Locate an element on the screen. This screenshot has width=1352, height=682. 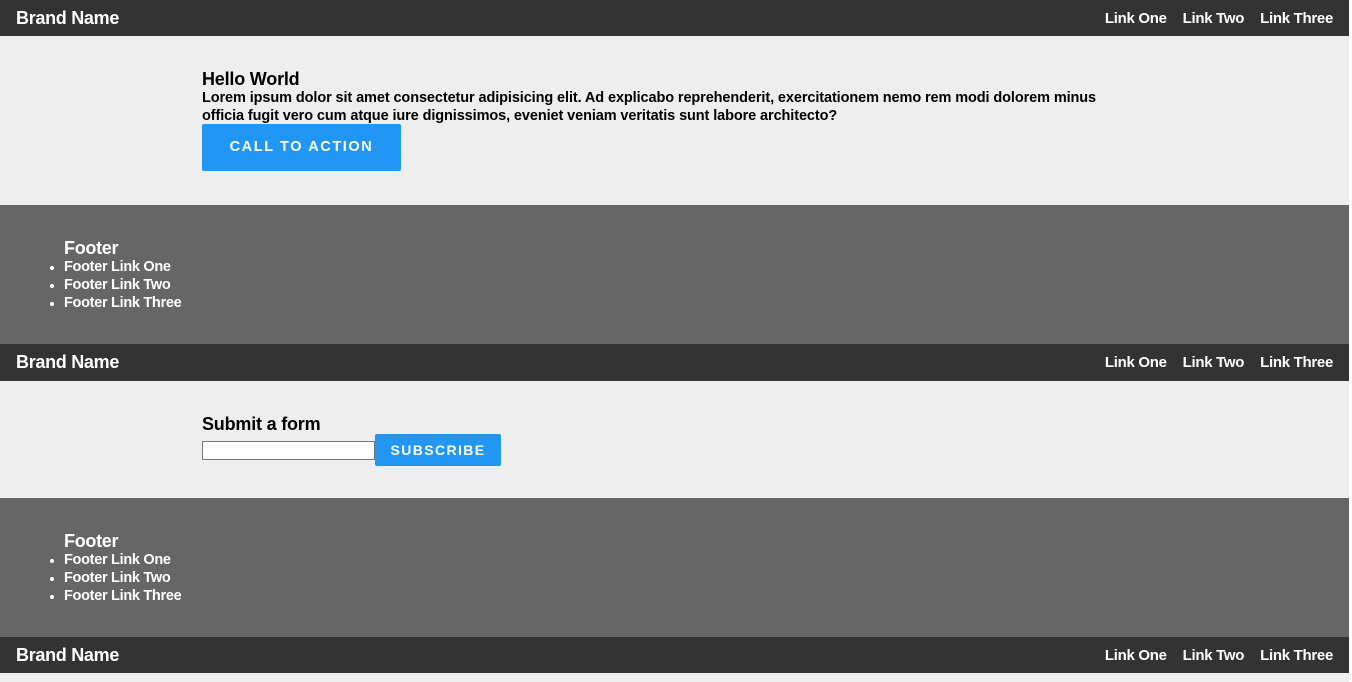
subscribe-form: SUBSCRIBE is located at coordinates (775, 450).